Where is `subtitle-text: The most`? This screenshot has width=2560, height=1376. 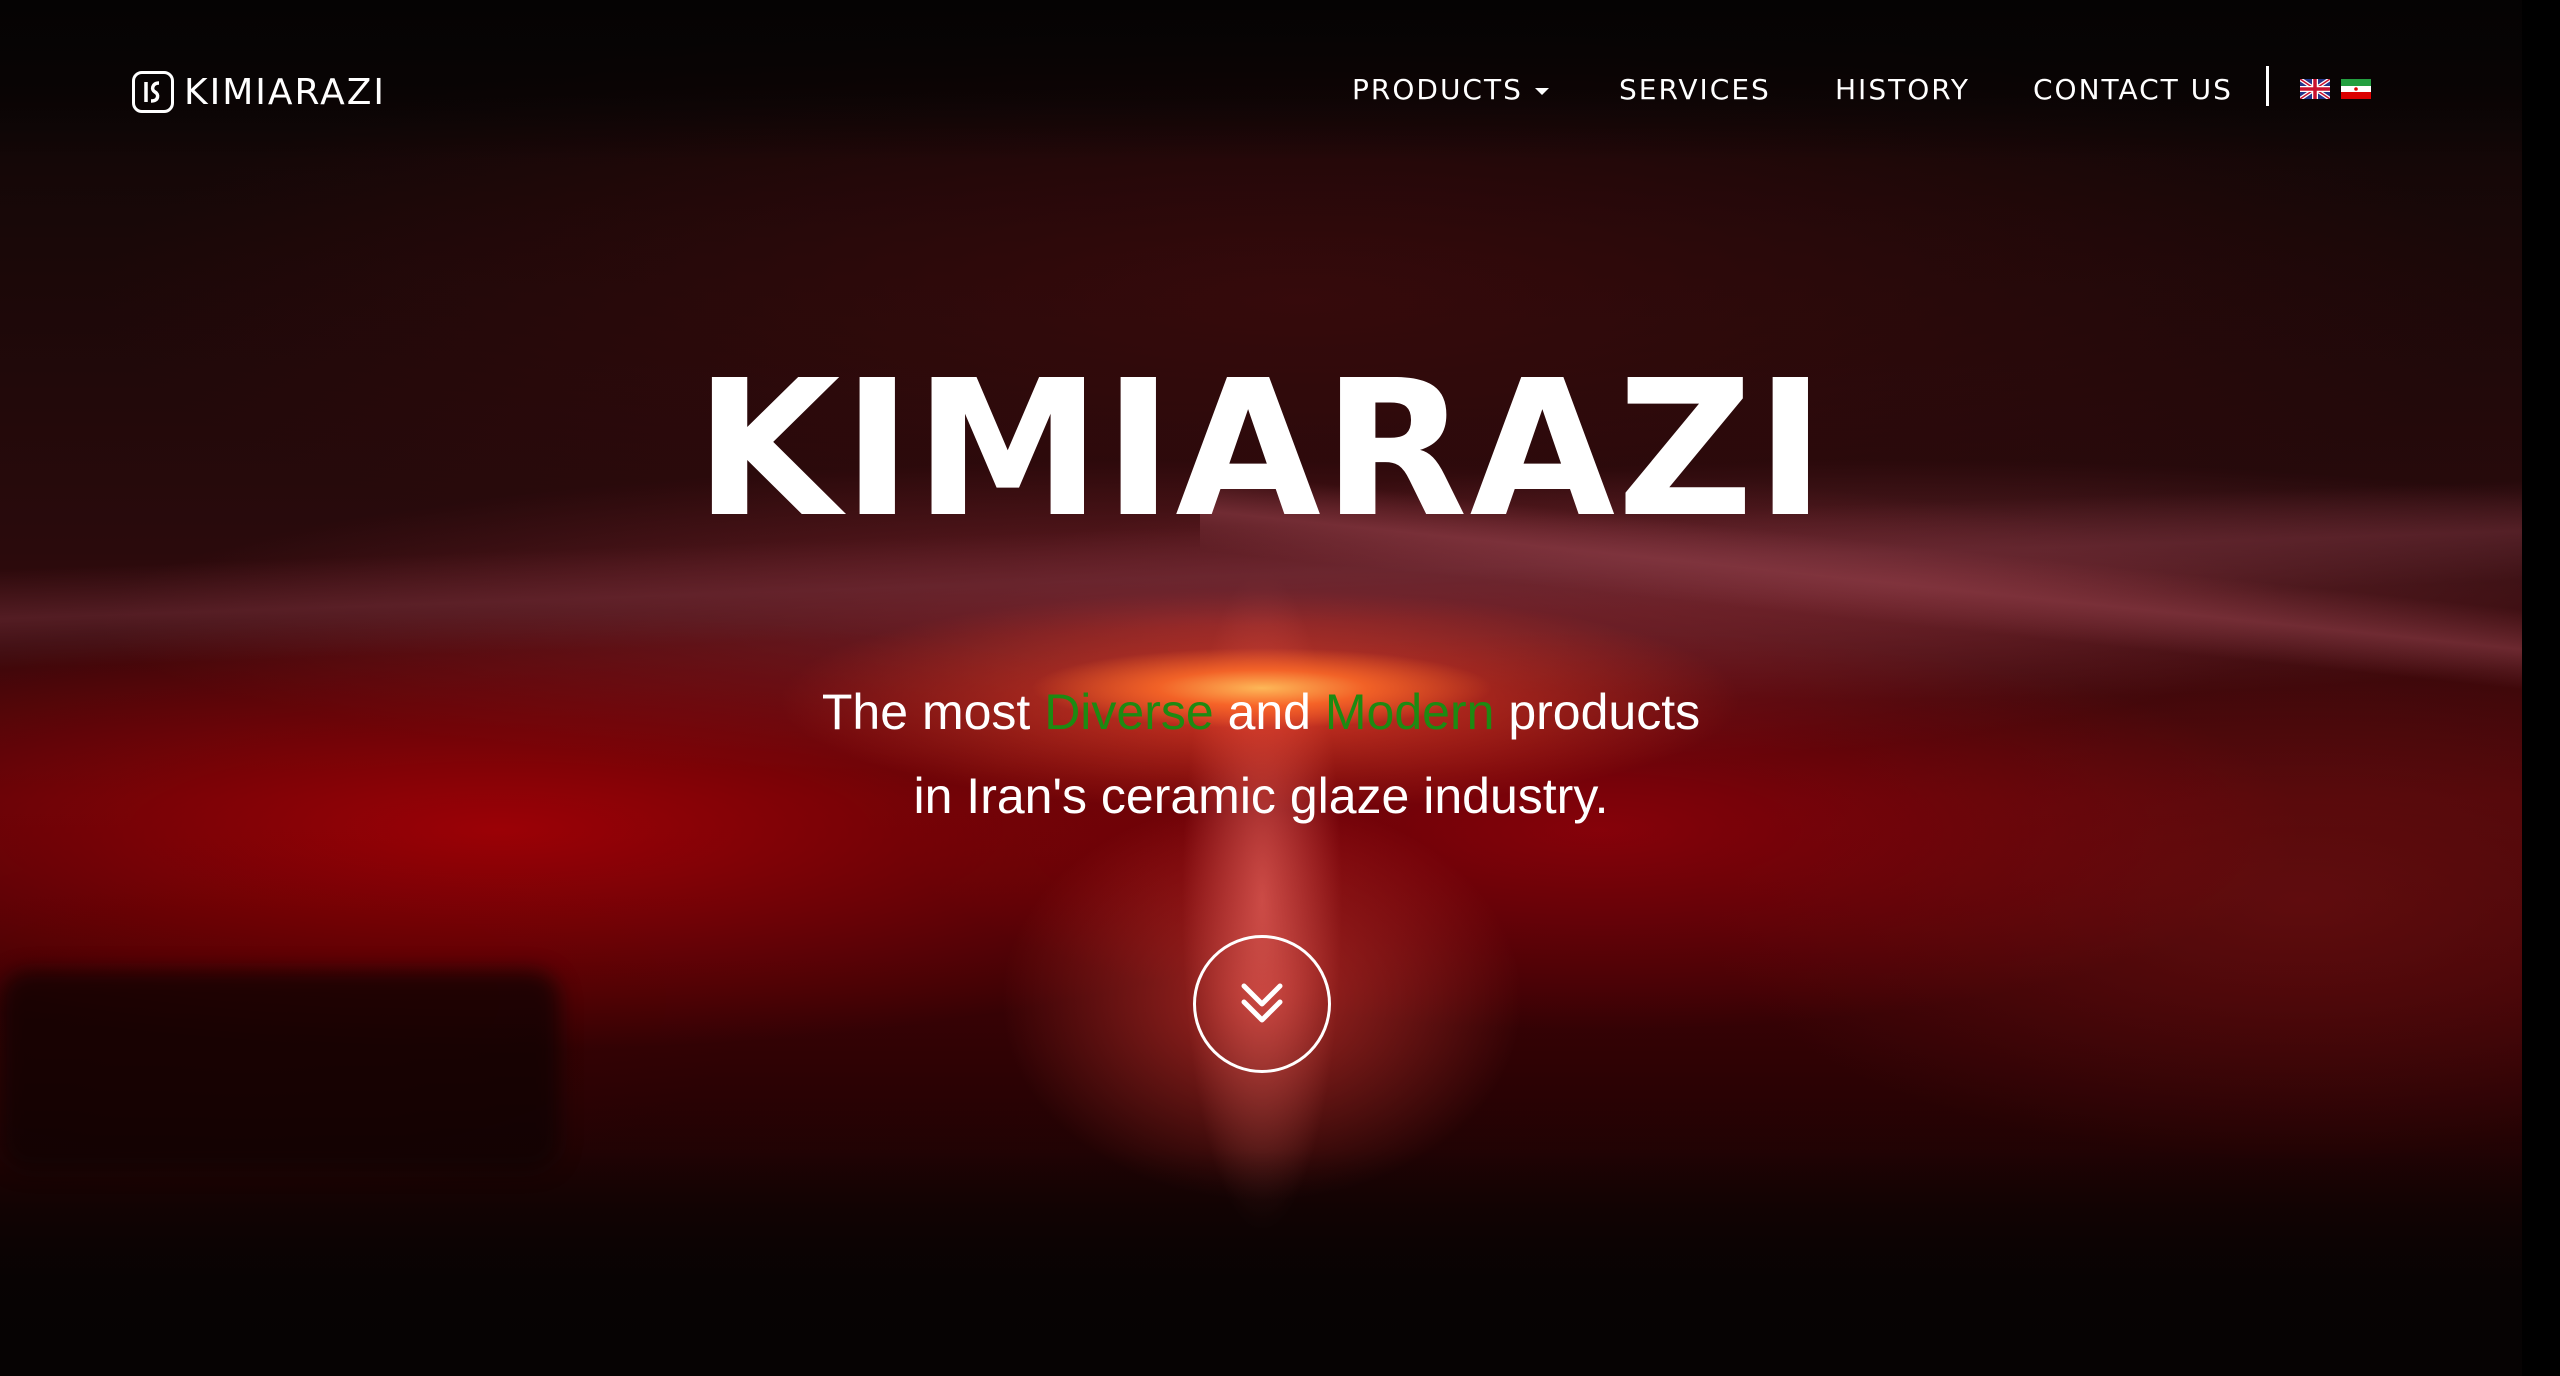
subtitle-text: The most is located at coordinates (933, 712).